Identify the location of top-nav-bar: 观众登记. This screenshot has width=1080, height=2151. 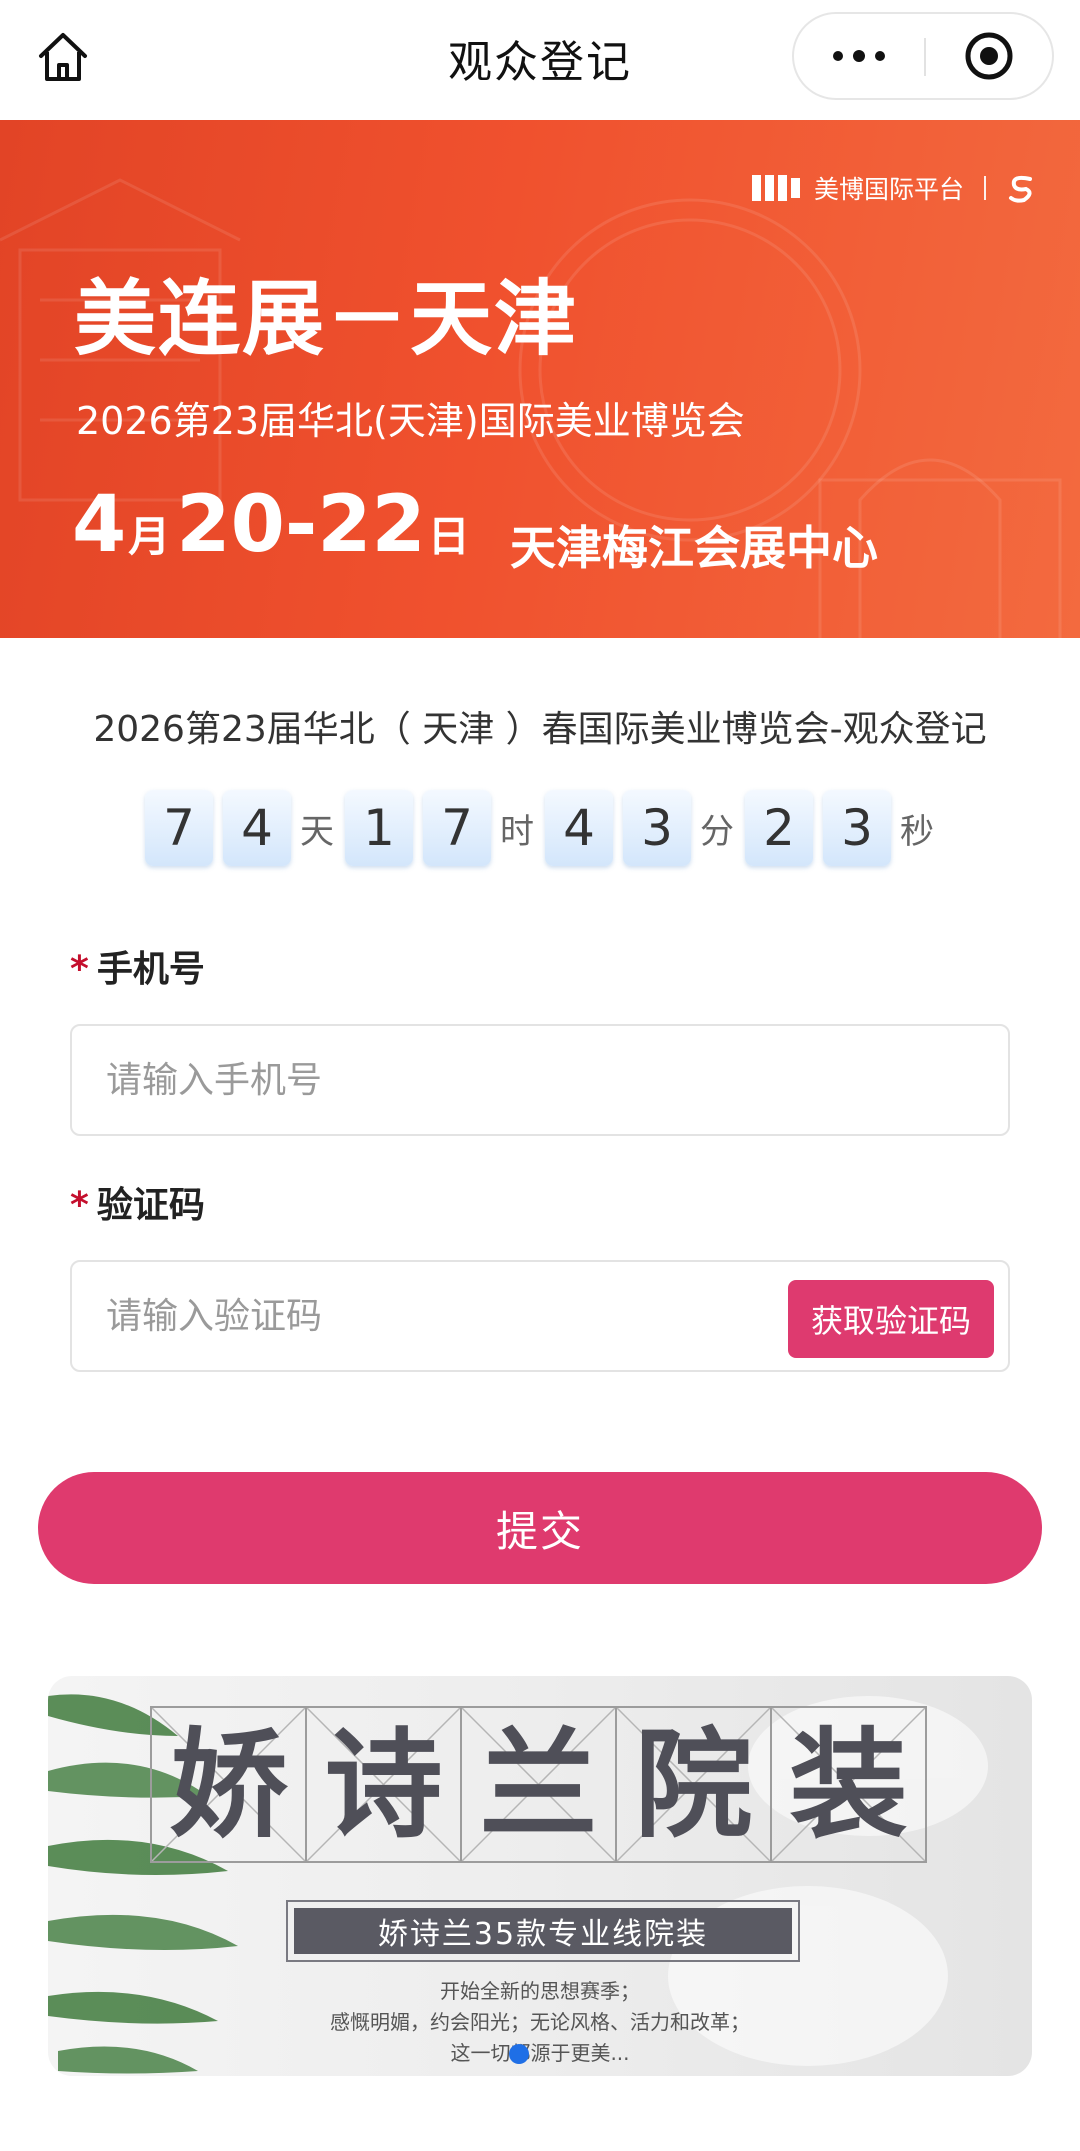
(540, 60).